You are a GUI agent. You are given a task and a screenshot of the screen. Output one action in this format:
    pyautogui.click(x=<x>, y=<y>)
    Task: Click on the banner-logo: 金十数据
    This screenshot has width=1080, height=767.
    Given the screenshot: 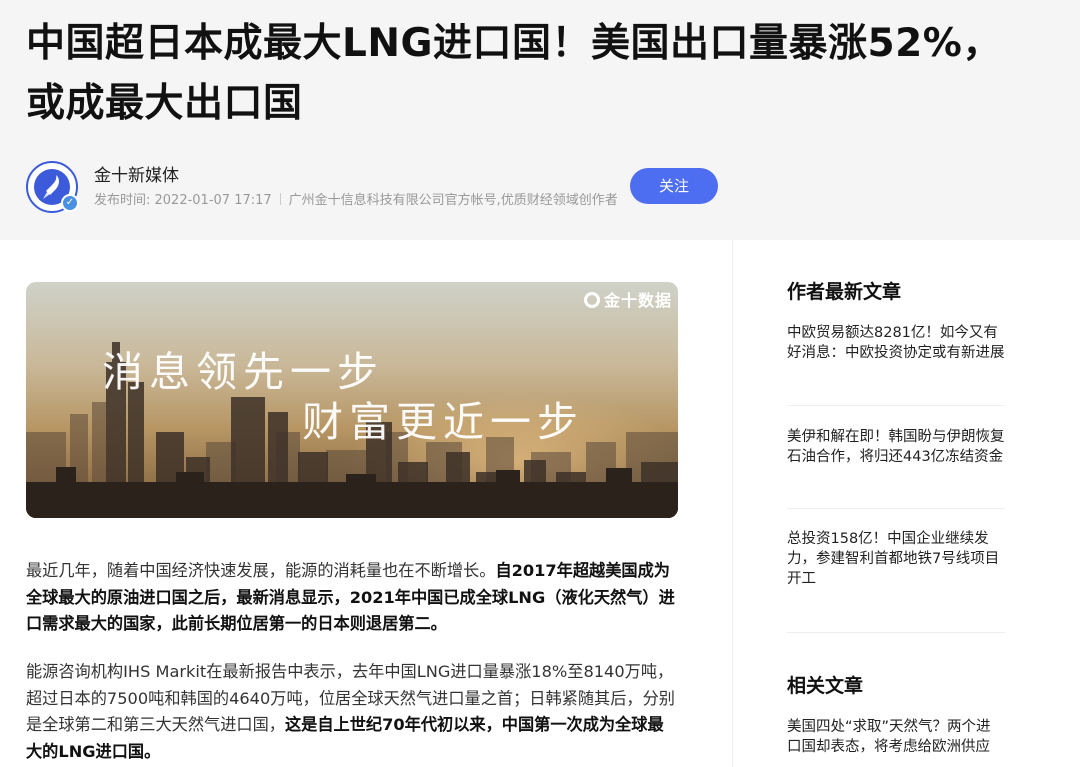 What is the action you would take?
    pyautogui.click(x=628, y=301)
    